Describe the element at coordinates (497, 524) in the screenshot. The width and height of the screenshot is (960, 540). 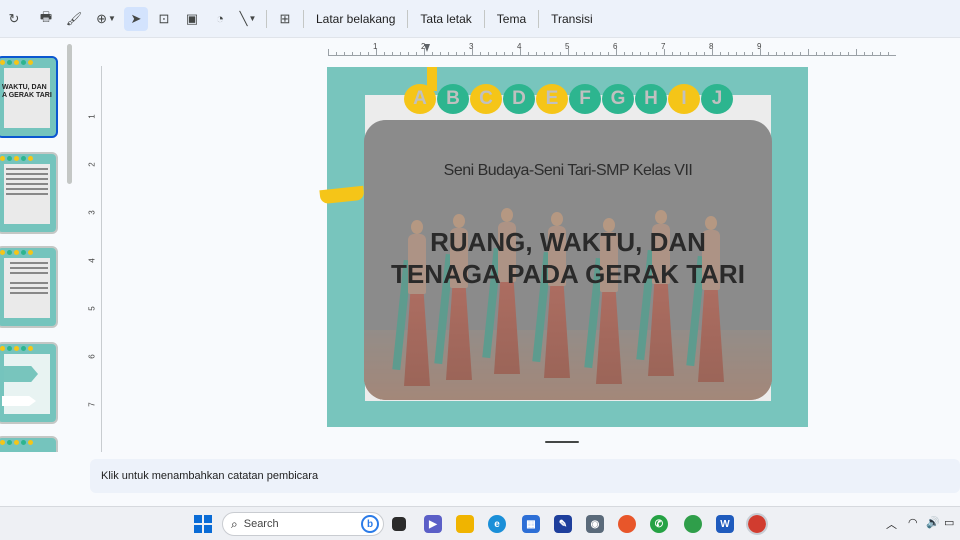
I see `edge-icon: e` at that location.